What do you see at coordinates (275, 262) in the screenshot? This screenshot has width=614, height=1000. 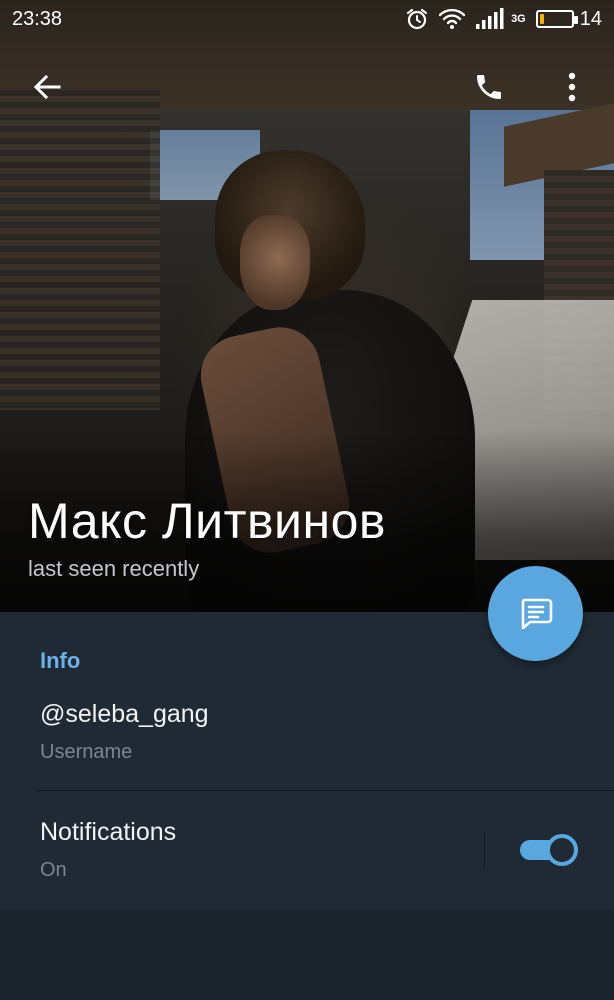 I see `photo-person-face` at bounding box center [275, 262].